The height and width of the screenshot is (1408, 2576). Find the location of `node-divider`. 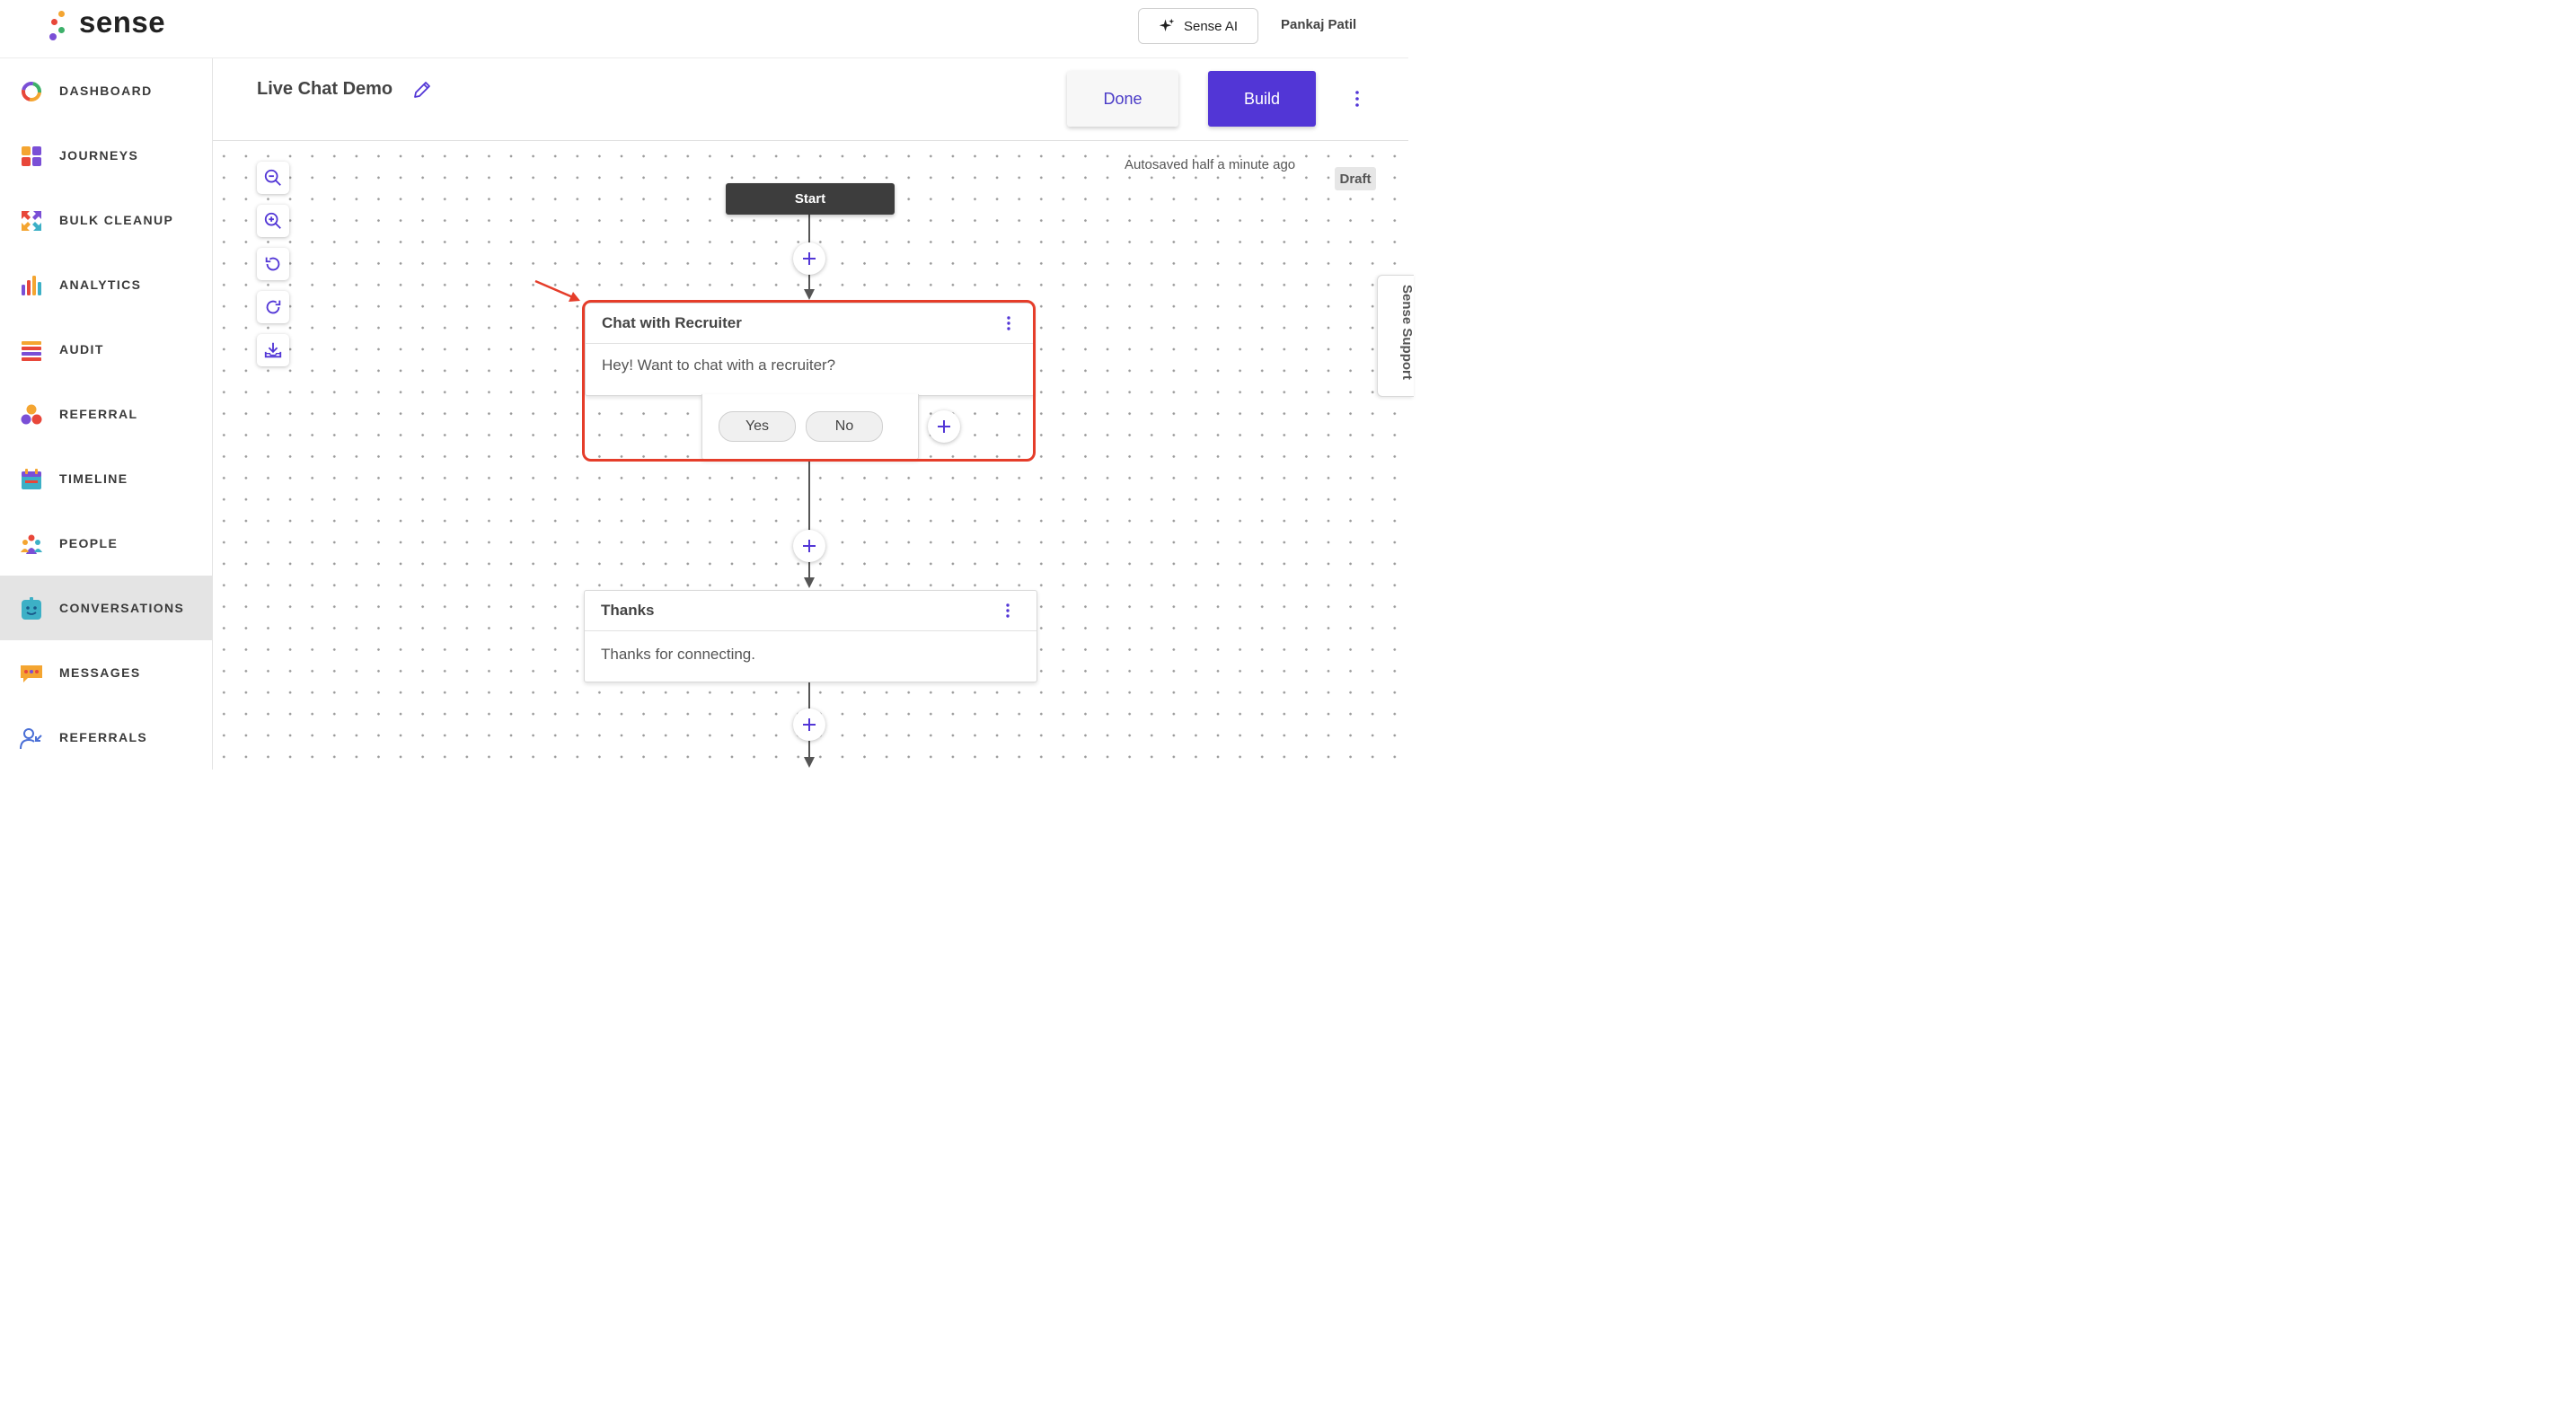

node-divider is located at coordinates (811, 630).